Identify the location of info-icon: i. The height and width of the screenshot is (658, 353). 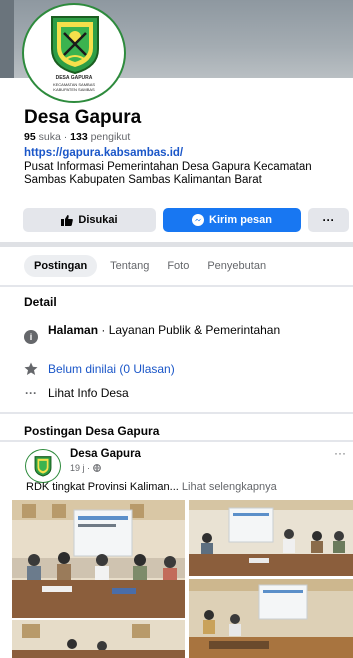
(31, 337).